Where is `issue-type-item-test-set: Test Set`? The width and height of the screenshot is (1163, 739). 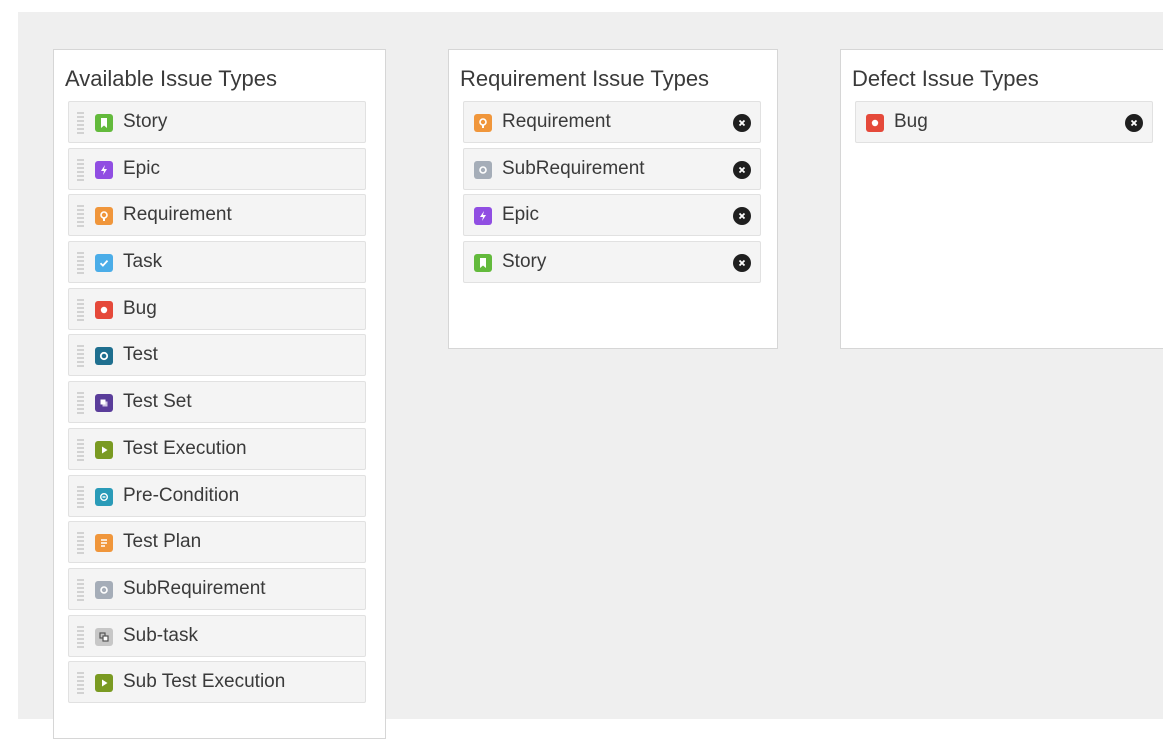 issue-type-item-test-set: Test Set is located at coordinates (217, 402).